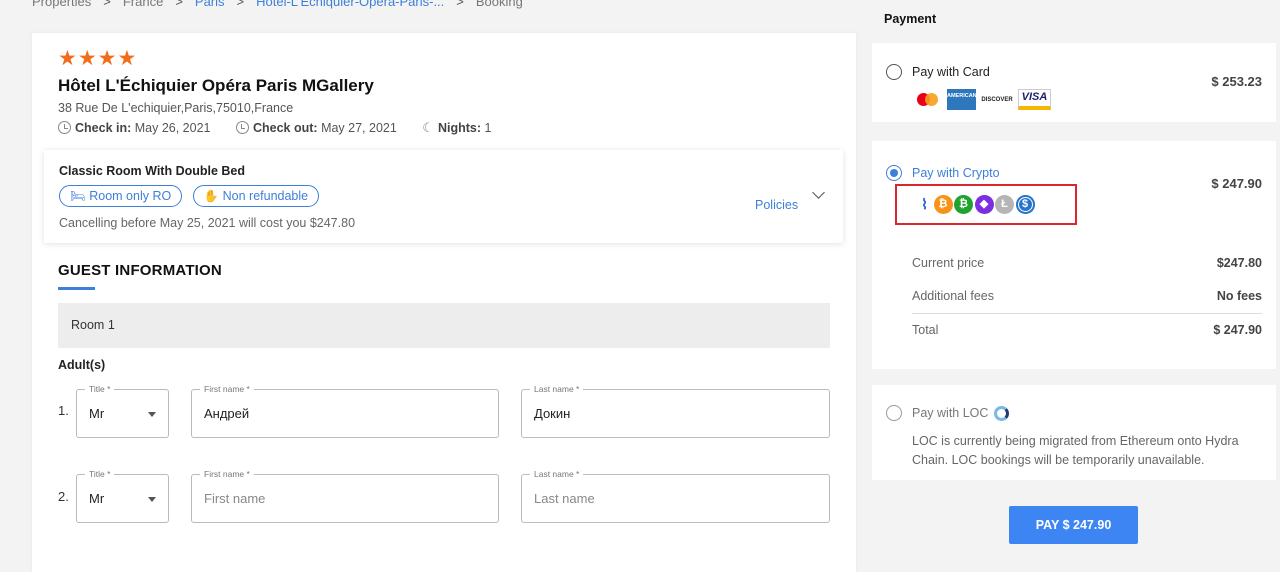 Image resolution: width=1280 pixels, height=572 pixels. What do you see at coordinates (76, 288) in the screenshot?
I see `title-underline` at bounding box center [76, 288].